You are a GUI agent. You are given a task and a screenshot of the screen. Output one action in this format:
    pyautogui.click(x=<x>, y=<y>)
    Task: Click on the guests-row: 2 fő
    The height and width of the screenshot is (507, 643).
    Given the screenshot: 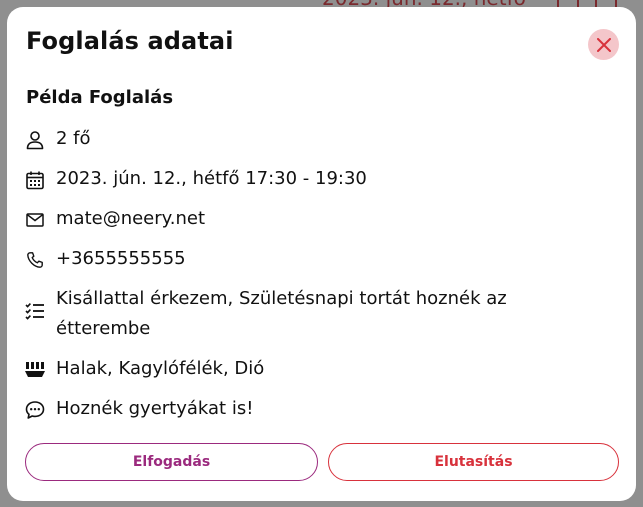 What is the action you would take?
    pyautogui.click(x=57, y=141)
    